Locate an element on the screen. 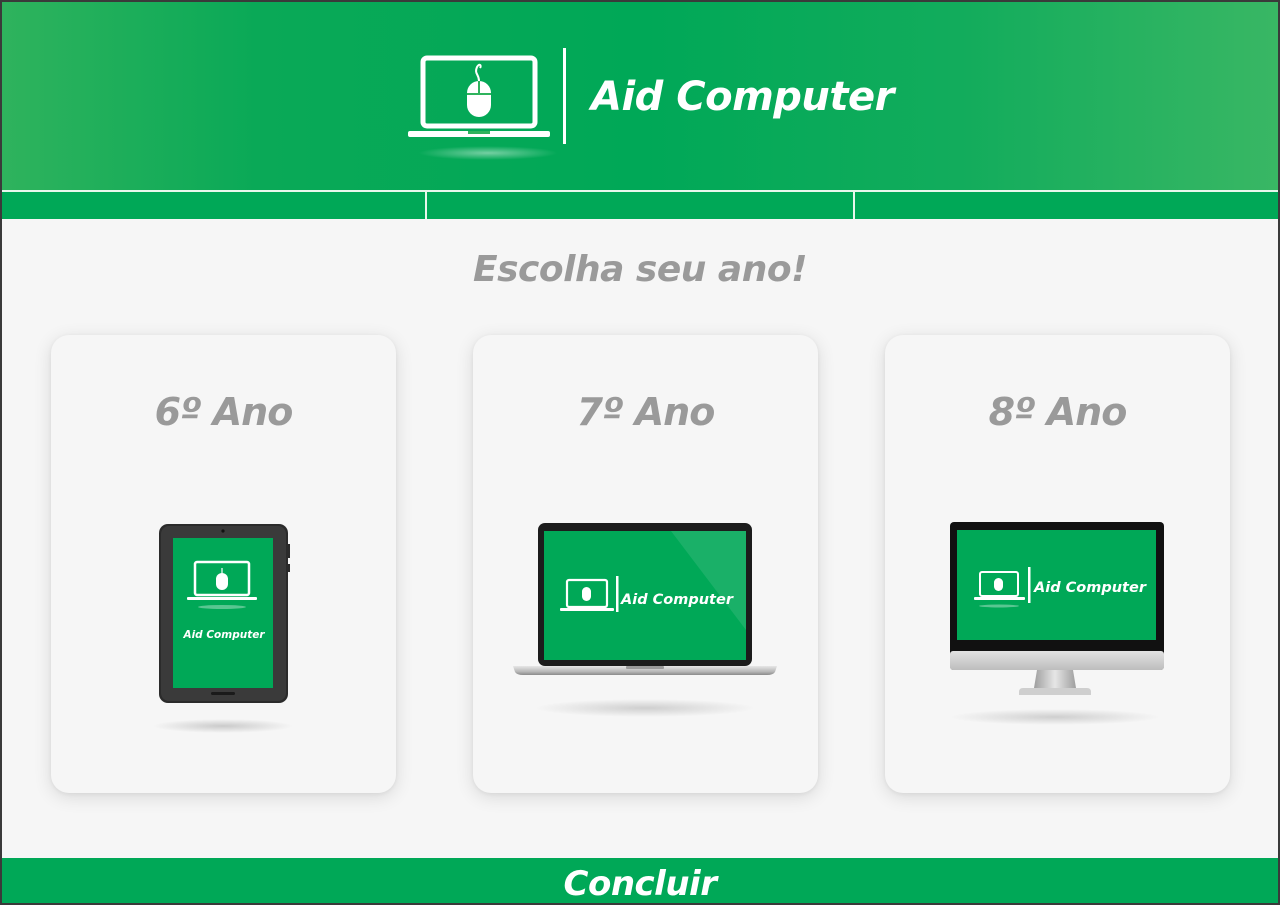 The image size is (1280, 905). desktop-monitor-icon is located at coordinates (1057, 623).